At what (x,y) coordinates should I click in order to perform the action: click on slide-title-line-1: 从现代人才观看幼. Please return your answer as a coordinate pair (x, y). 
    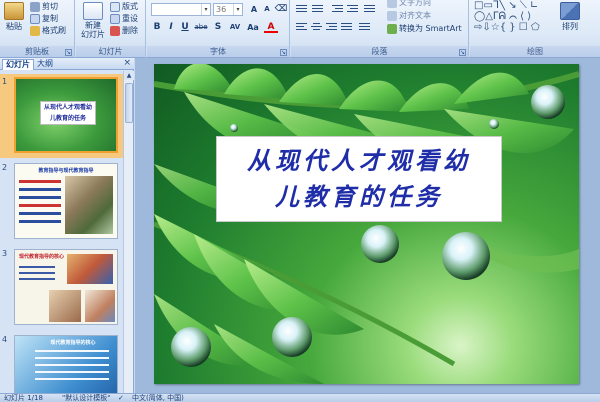
    Looking at the image, I should click on (359, 160).